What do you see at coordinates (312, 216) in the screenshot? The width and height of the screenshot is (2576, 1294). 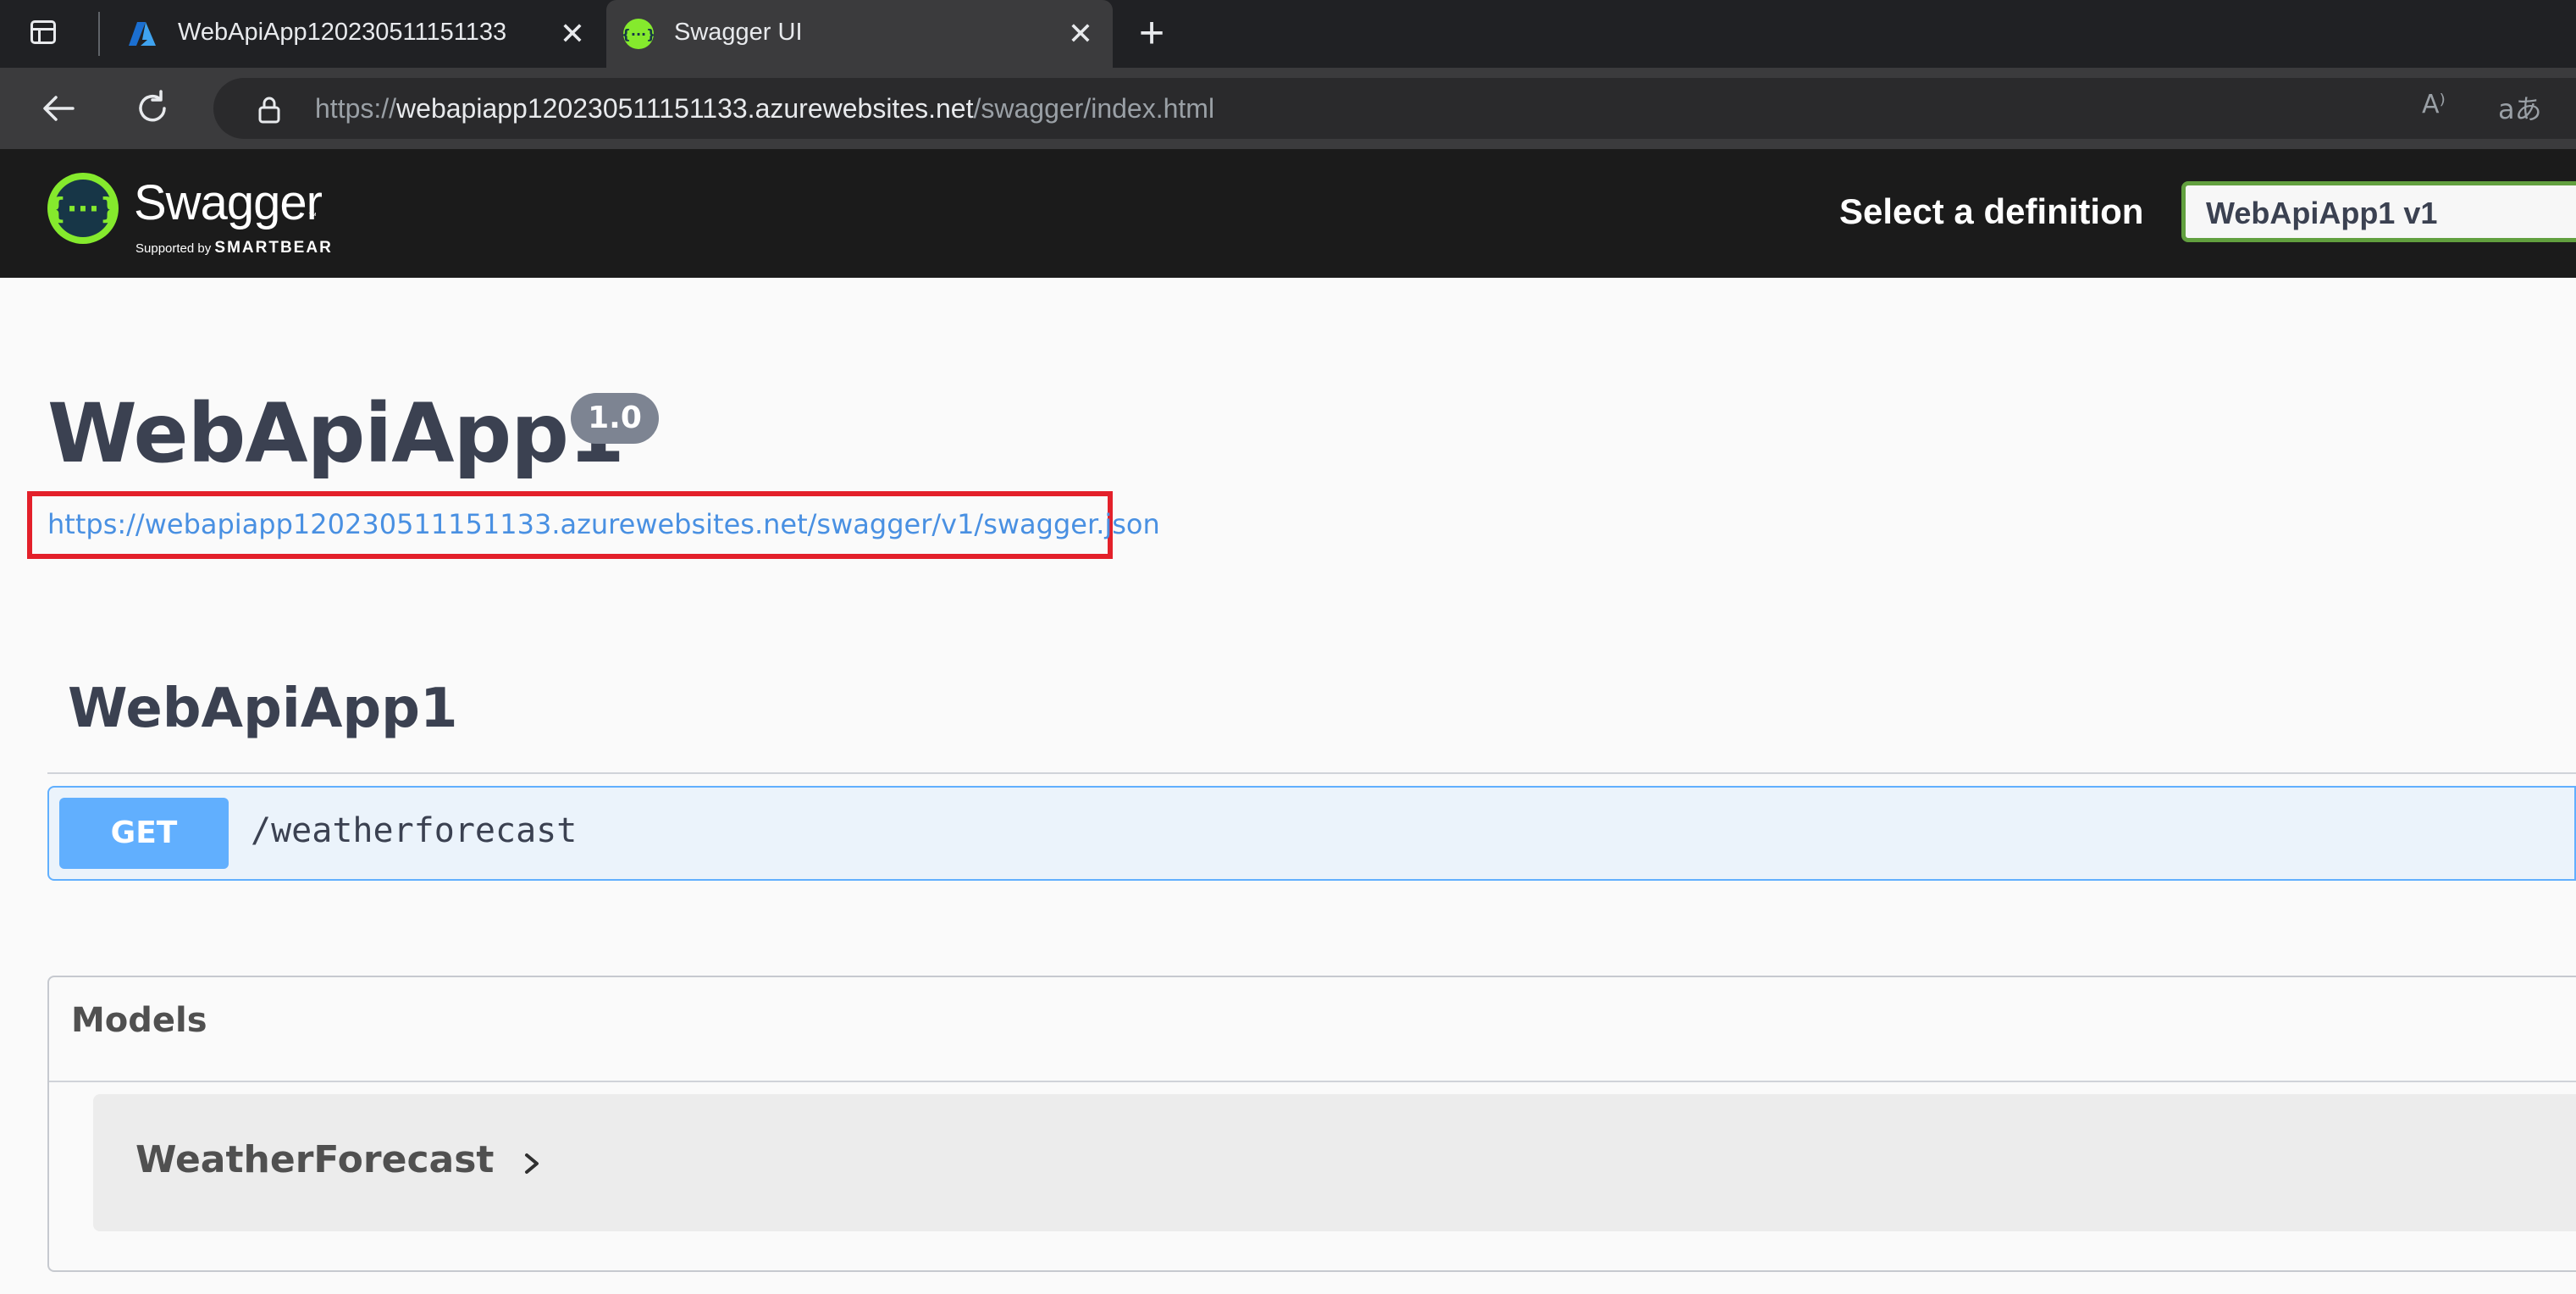 I see `trademark: ™` at bounding box center [312, 216].